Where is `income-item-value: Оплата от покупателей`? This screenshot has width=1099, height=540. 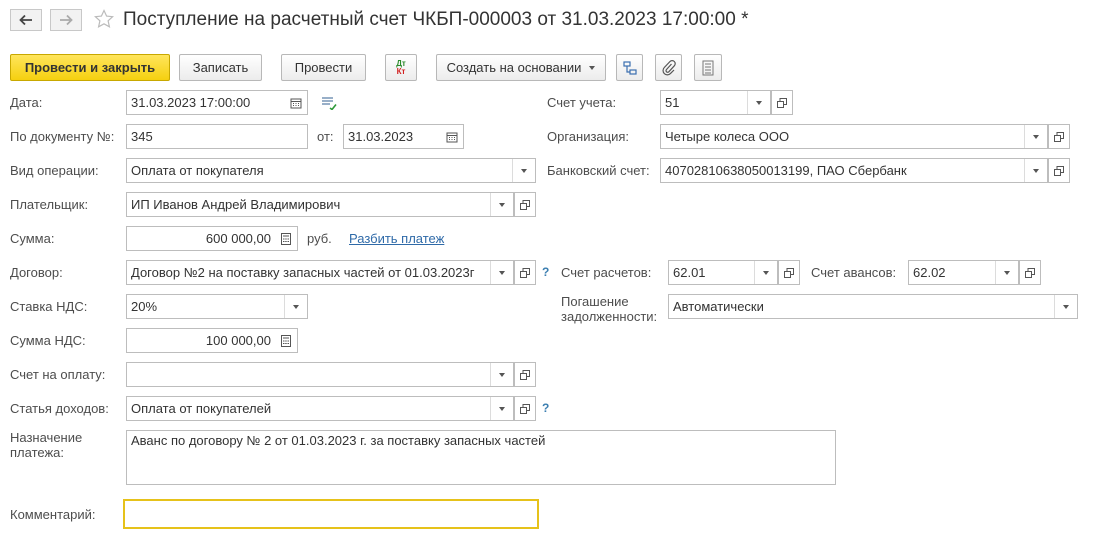
income-item-value: Оплата от покупателей is located at coordinates (201, 408).